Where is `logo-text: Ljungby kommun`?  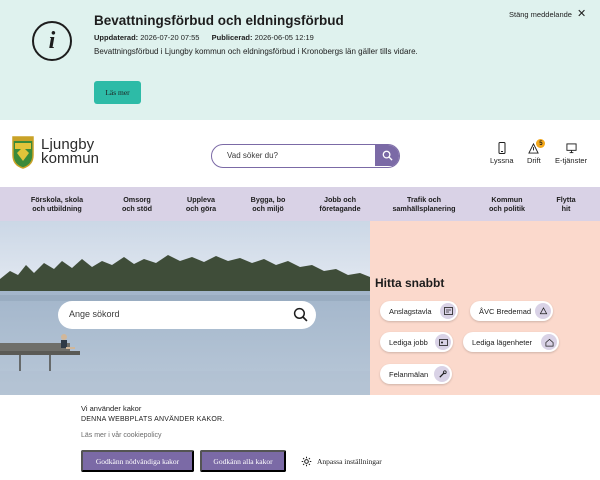
logo-text: Ljungby kommun is located at coordinates (70, 152).